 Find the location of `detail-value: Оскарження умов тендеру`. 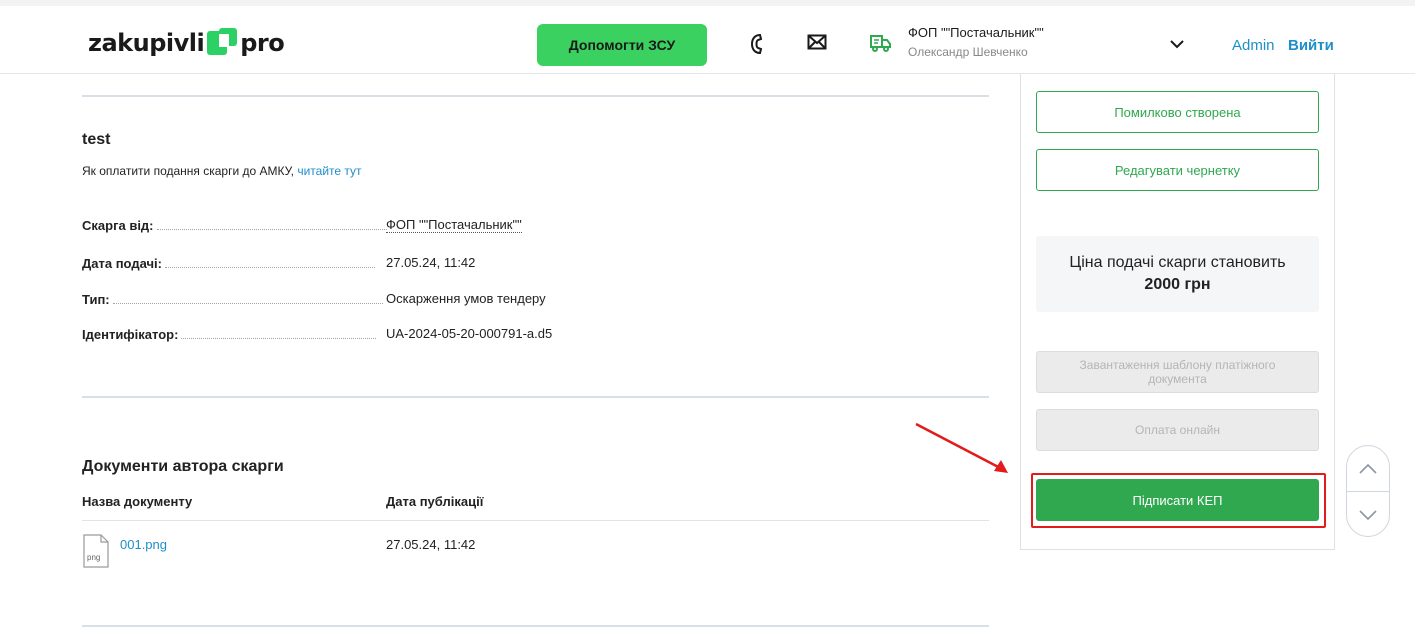

detail-value: Оскарження умов тендеру is located at coordinates (466, 298).